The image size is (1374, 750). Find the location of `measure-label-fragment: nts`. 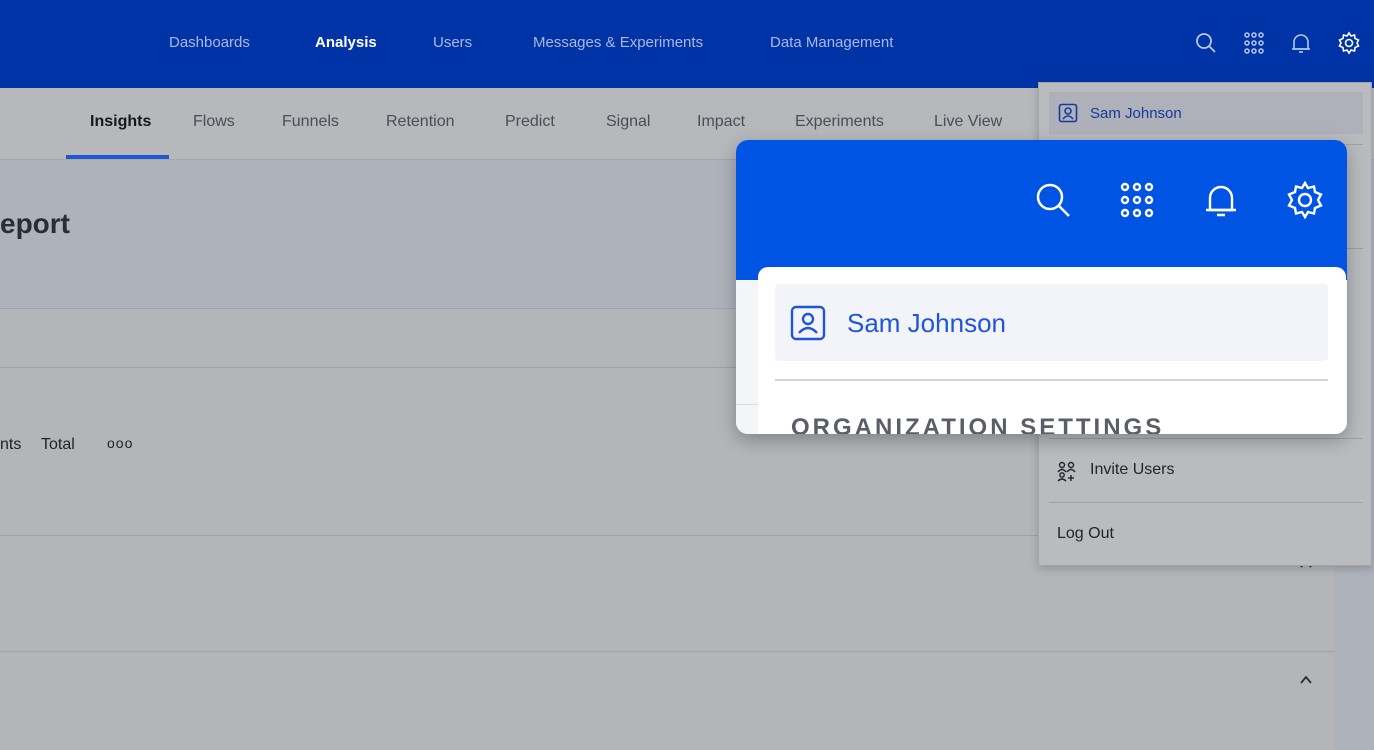

measure-label-fragment: nts is located at coordinates (10, 445).